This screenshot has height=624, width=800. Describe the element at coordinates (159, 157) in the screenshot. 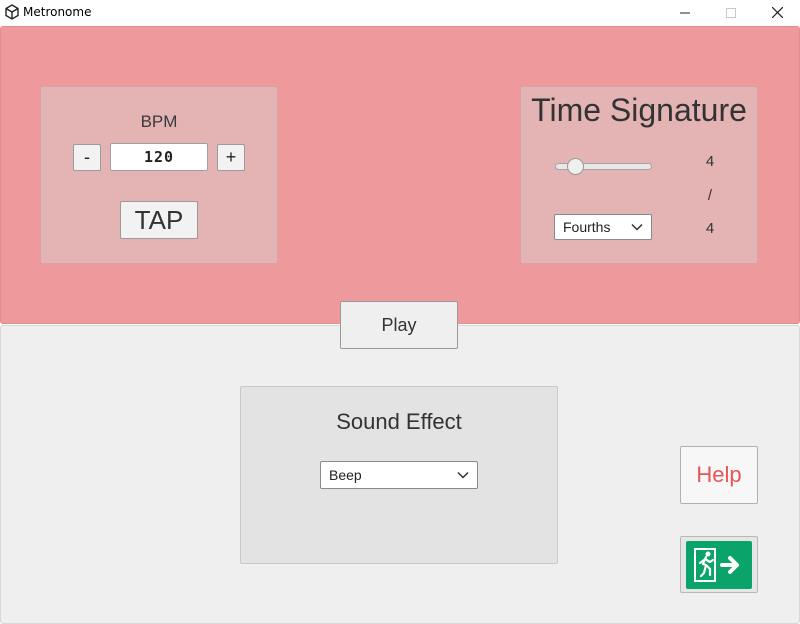

I see `bpm-input: 120` at that location.